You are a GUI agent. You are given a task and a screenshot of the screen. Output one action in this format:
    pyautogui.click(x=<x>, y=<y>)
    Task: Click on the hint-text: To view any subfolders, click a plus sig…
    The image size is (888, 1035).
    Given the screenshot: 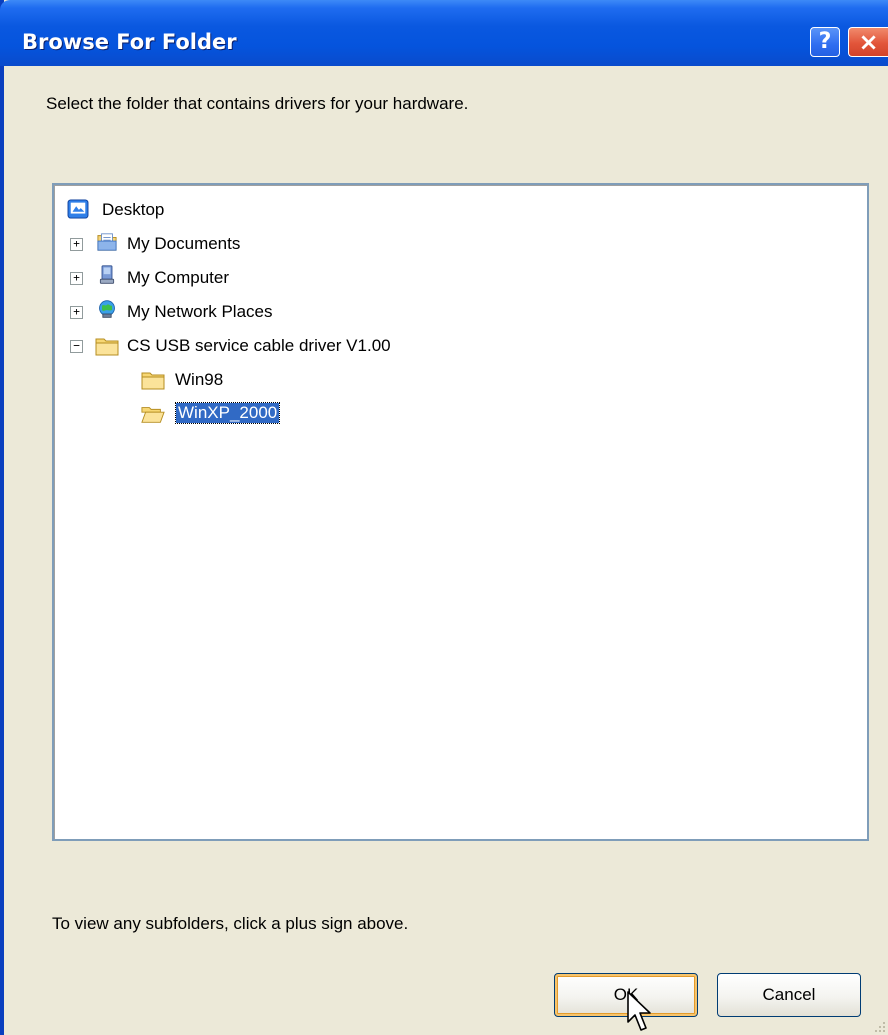 What is the action you would take?
    pyautogui.click(x=230, y=923)
    